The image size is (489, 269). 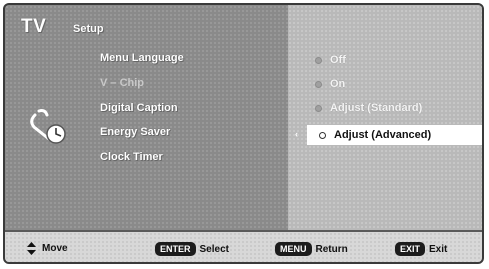 I want to click on option-adjust-advanced: Adjust (Advanced), so click(x=394, y=135).